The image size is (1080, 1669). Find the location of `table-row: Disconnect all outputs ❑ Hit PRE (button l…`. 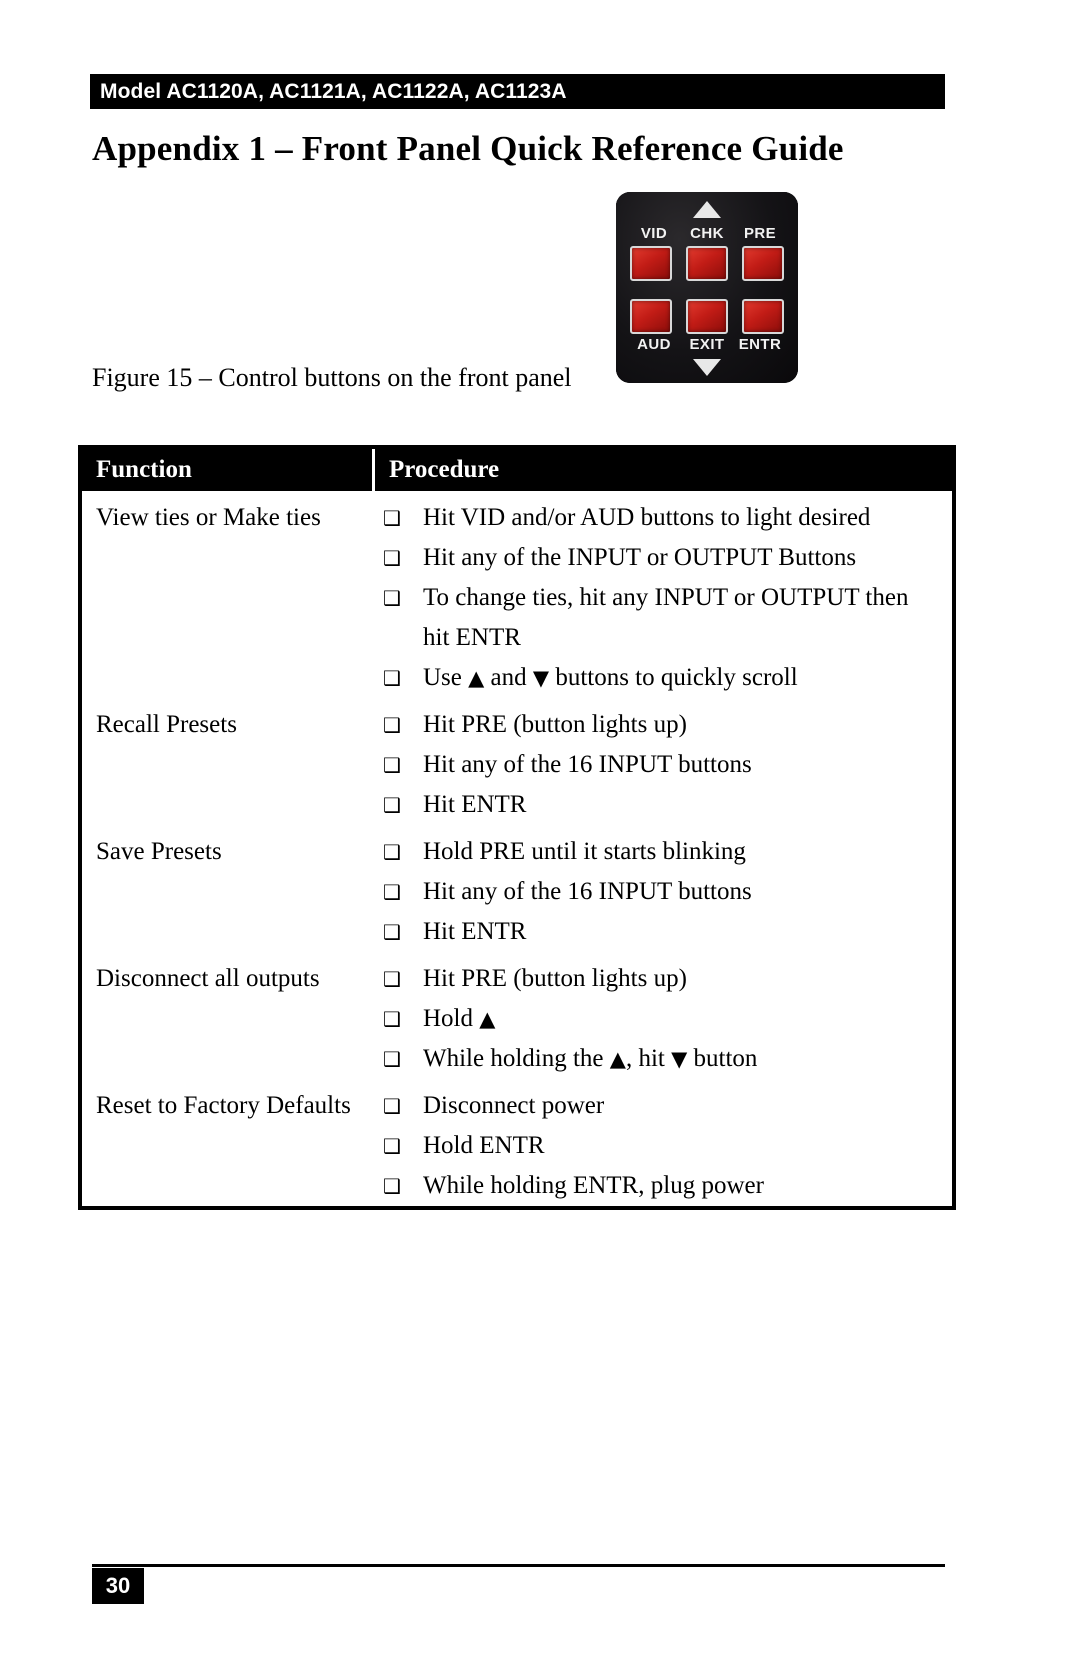

table-row: Disconnect all outputs ❑ Hit PRE (button l… is located at coordinates (517, 1015).